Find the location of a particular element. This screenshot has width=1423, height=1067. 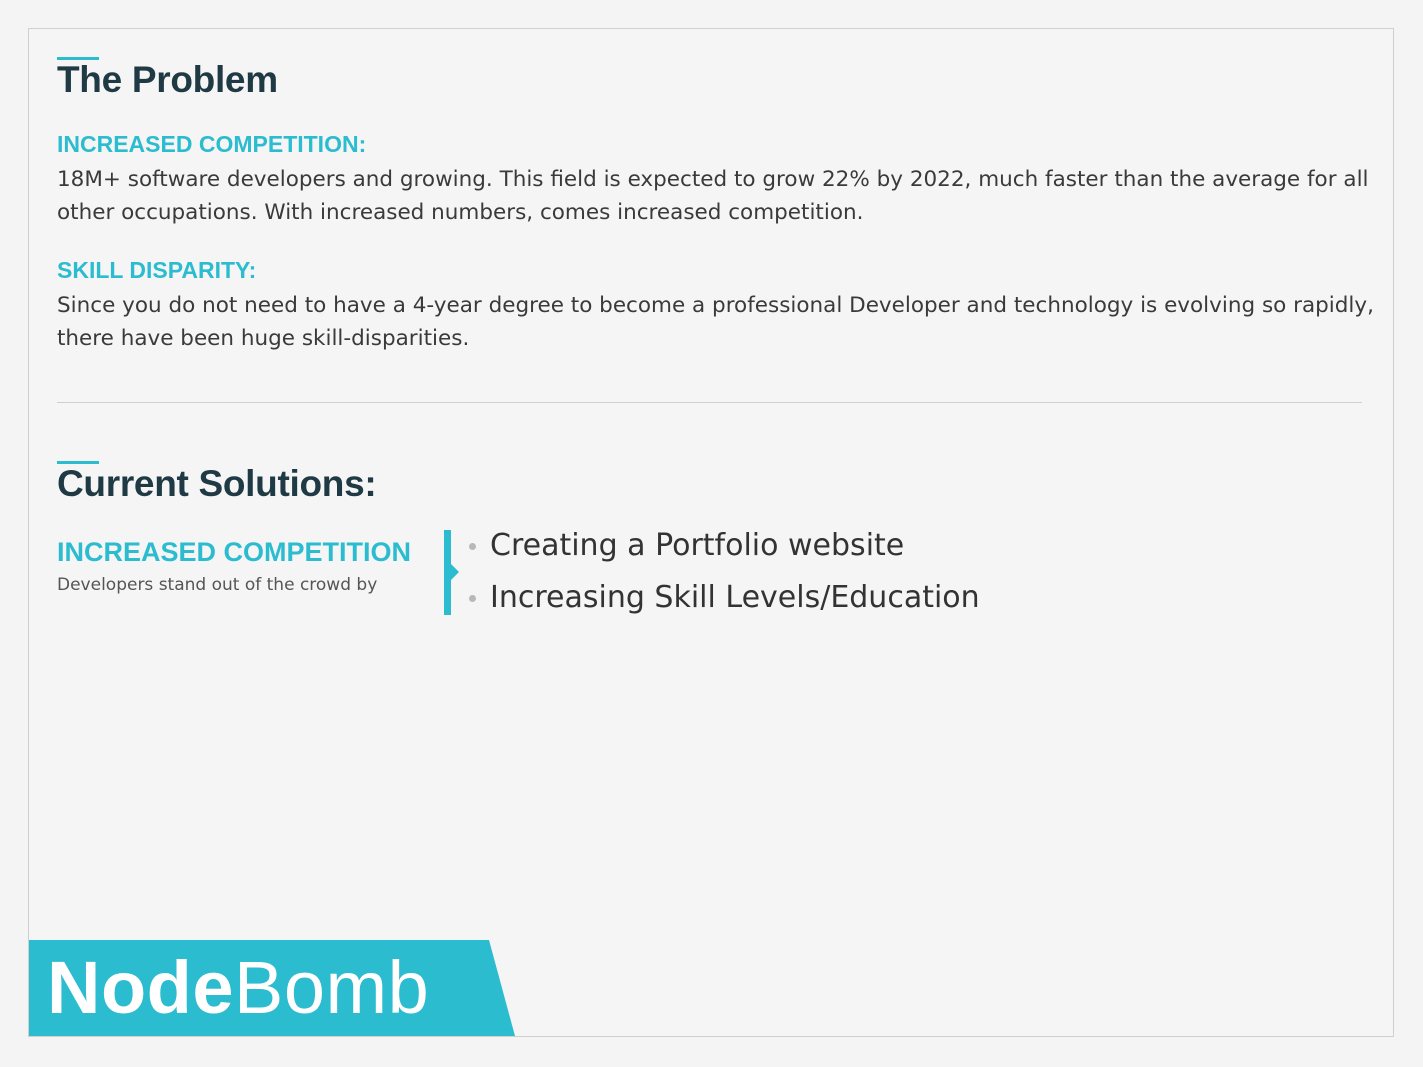

list-item: Increasing Skill Levels/Education is located at coordinates (724, 597).